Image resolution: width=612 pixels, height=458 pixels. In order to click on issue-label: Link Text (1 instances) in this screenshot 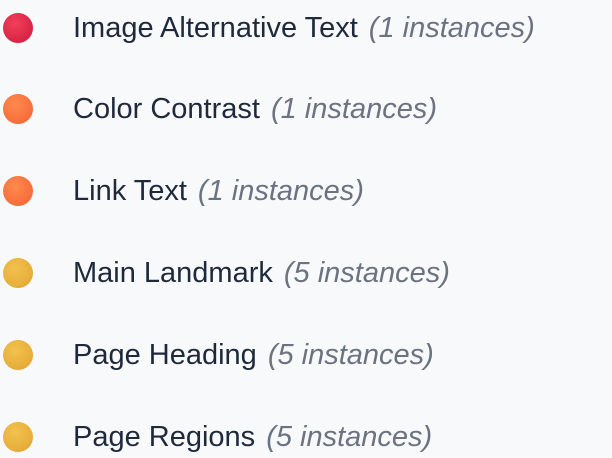, I will do `click(218, 191)`.